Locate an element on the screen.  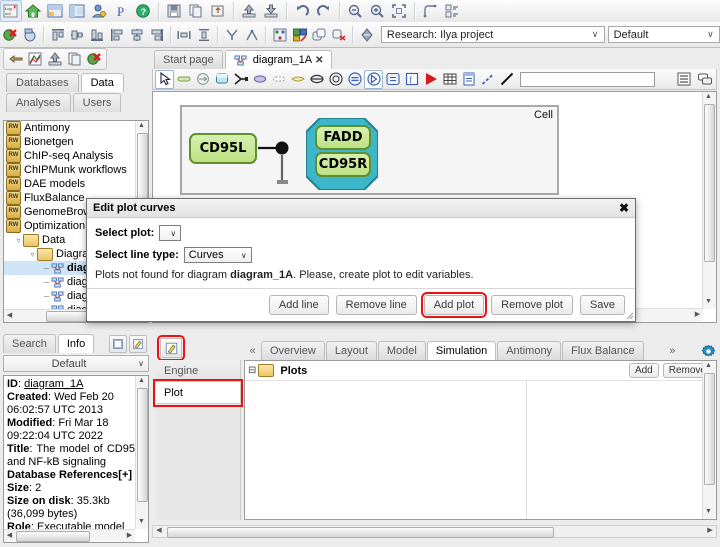
species-node-cd95r: CD95R is located at coordinates (343, 164).